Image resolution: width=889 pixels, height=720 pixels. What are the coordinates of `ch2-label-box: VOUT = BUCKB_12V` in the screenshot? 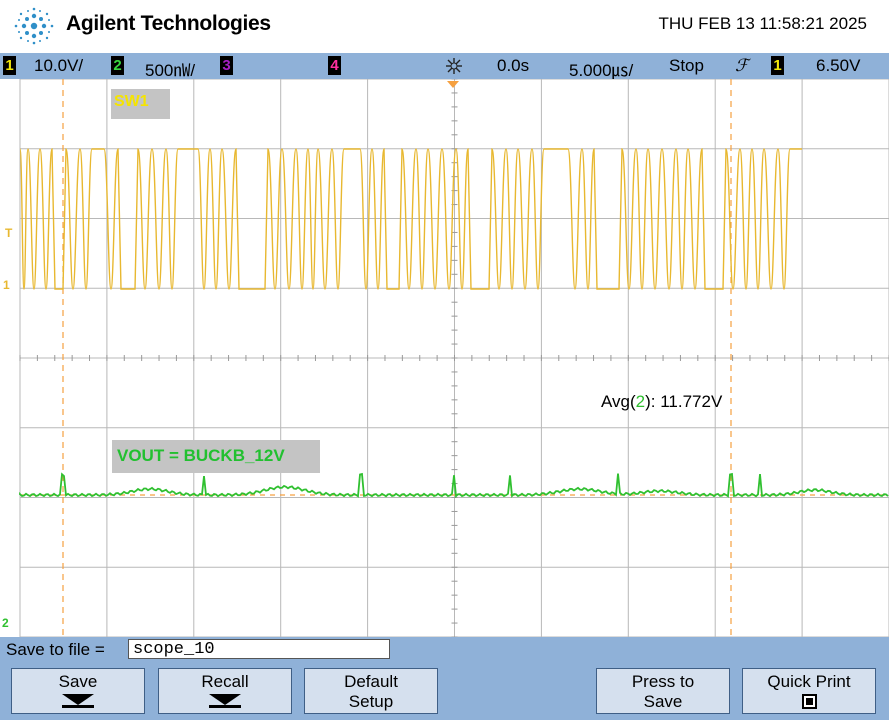 It's located at (216, 456).